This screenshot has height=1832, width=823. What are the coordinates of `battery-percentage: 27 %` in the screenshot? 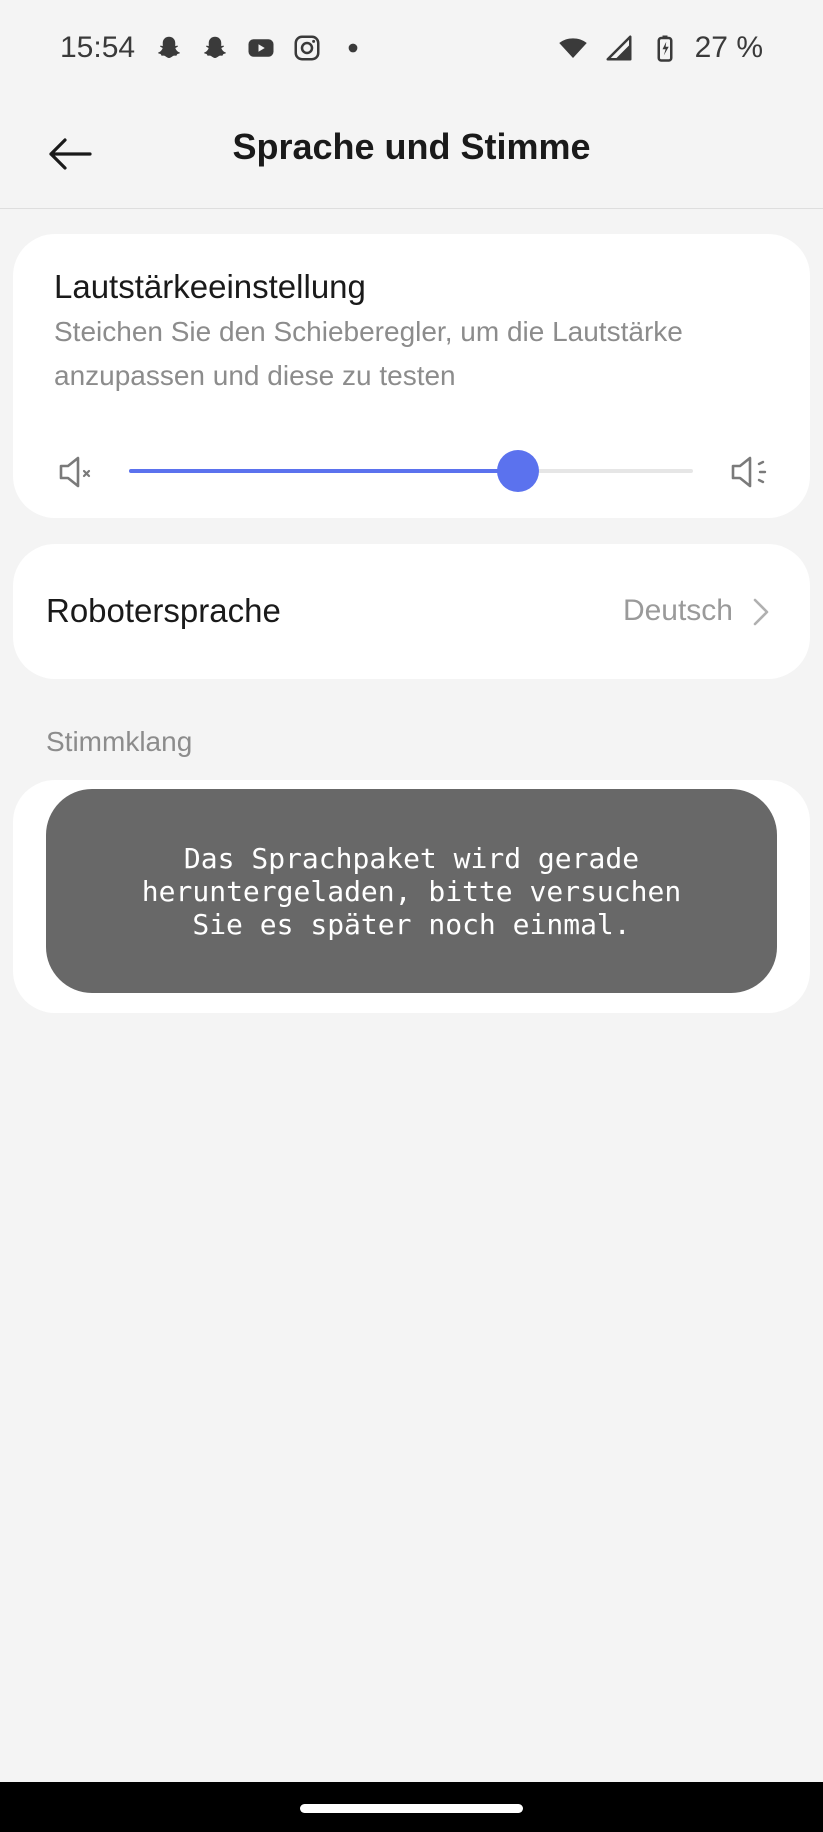 It's located at (728, 47).